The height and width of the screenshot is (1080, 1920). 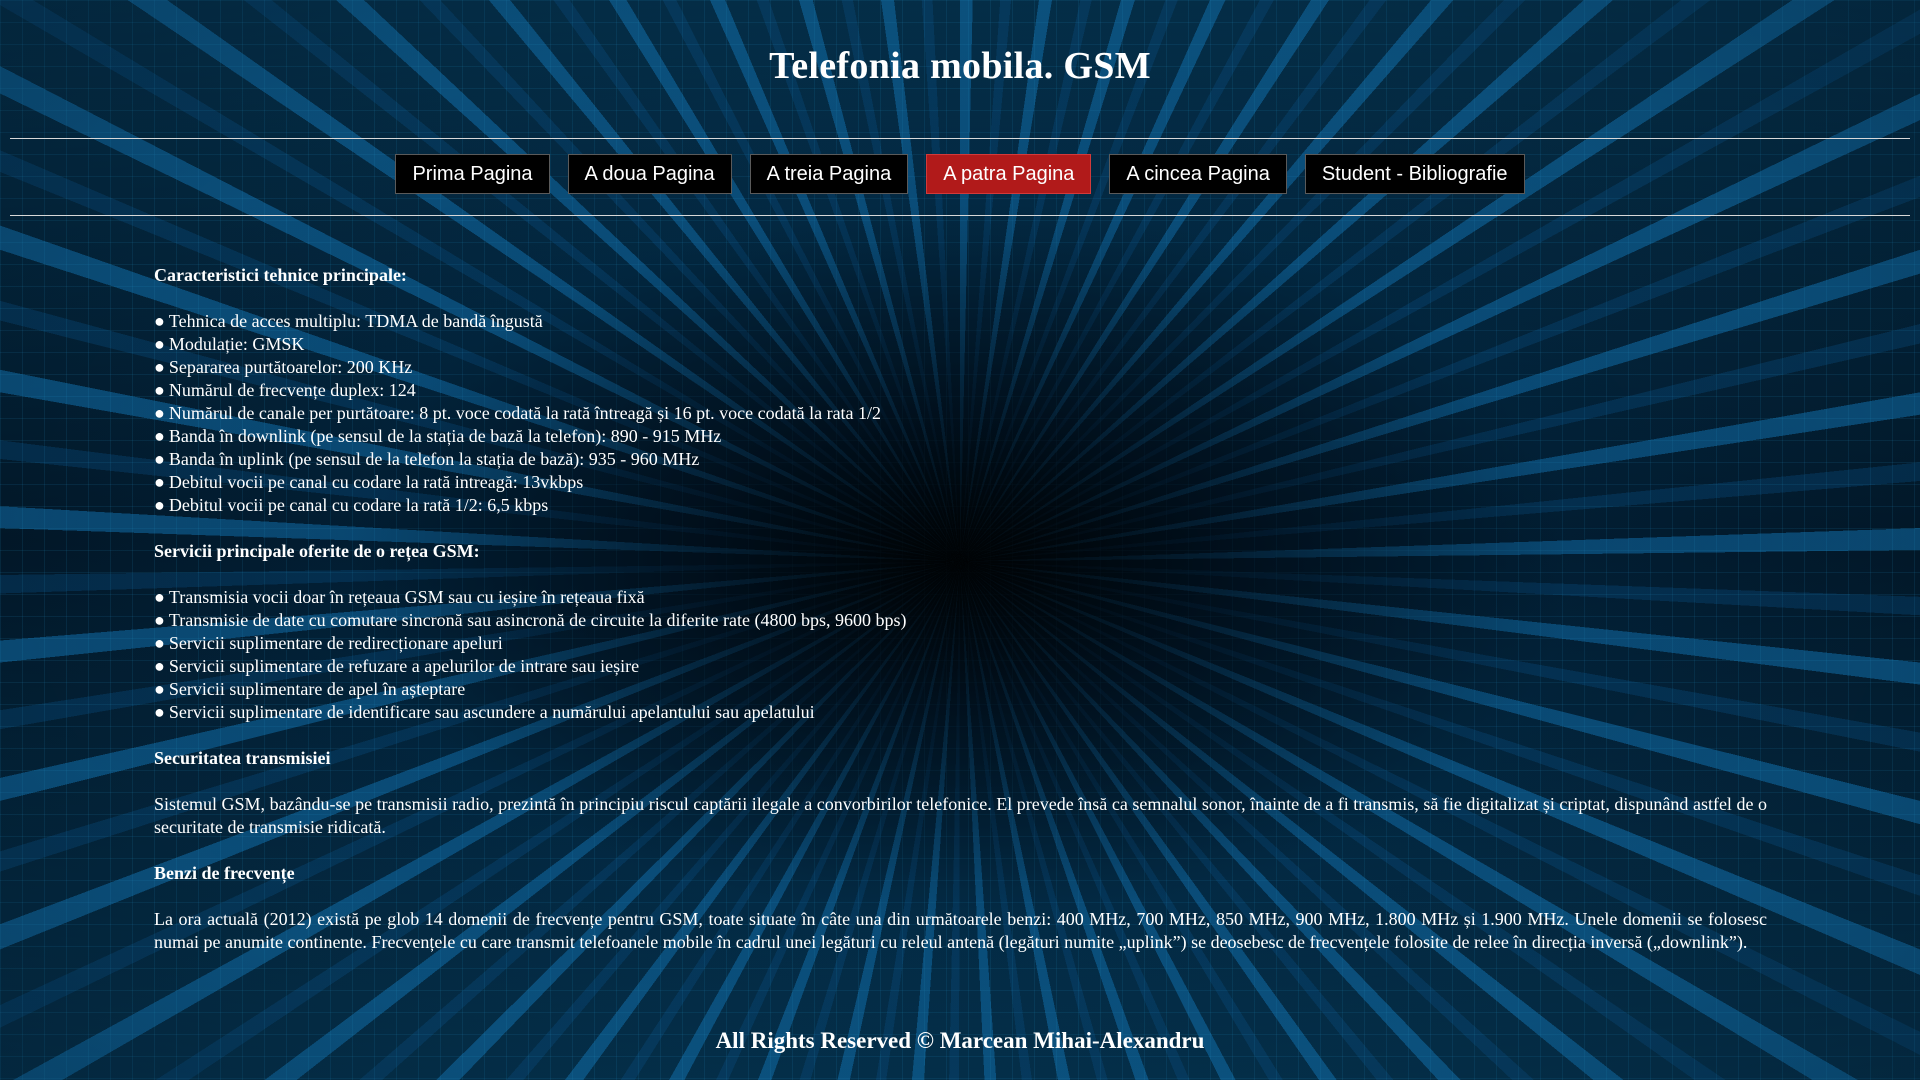 What do you see at coordinates (960, 215) in the screenshot?
I see `divider-bottom` at bounding box center [960, 215].